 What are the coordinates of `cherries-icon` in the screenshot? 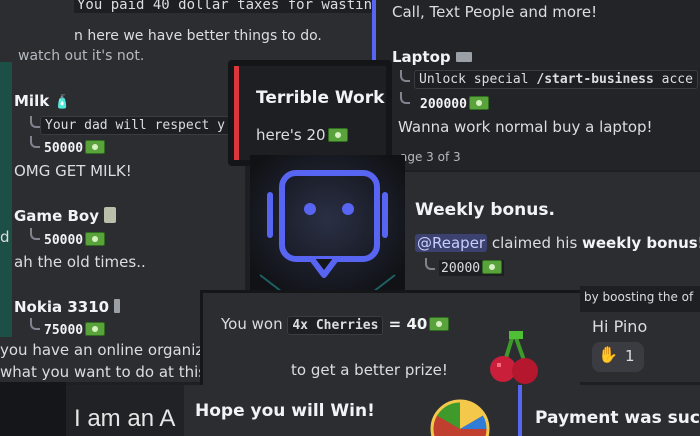 It's located at (514, 357).